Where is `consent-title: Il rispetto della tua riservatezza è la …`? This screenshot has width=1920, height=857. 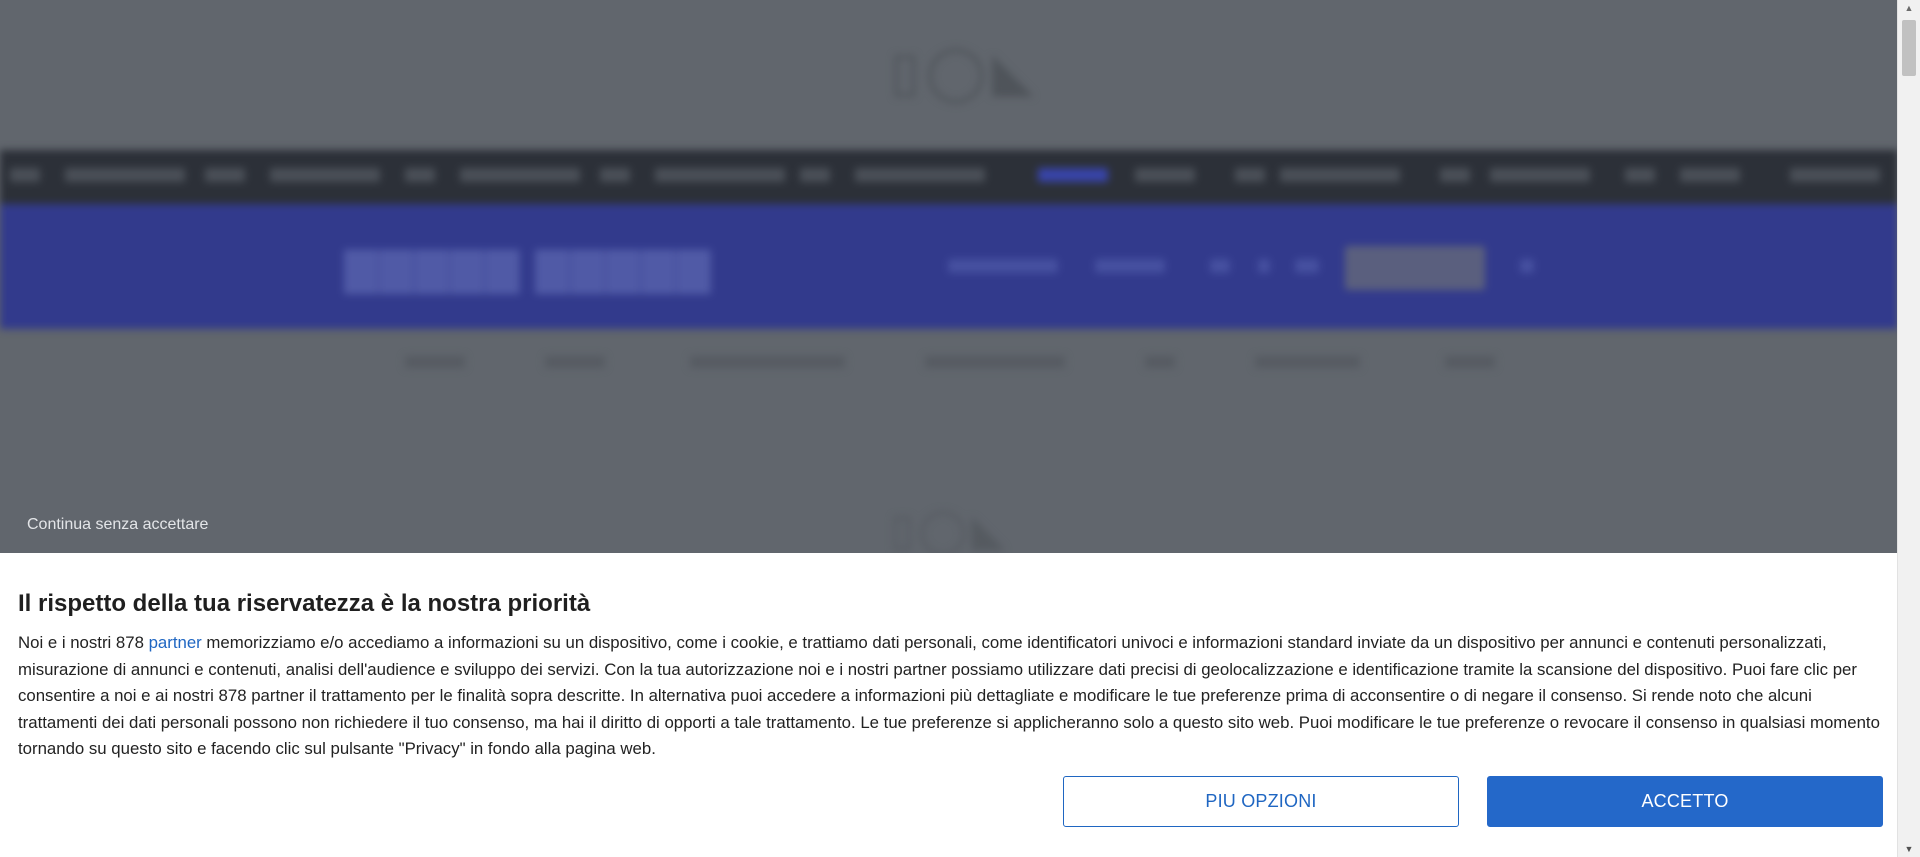 consent-title: Il rispetto della tua riservatezza è la … is located at coordinates (304, 603).